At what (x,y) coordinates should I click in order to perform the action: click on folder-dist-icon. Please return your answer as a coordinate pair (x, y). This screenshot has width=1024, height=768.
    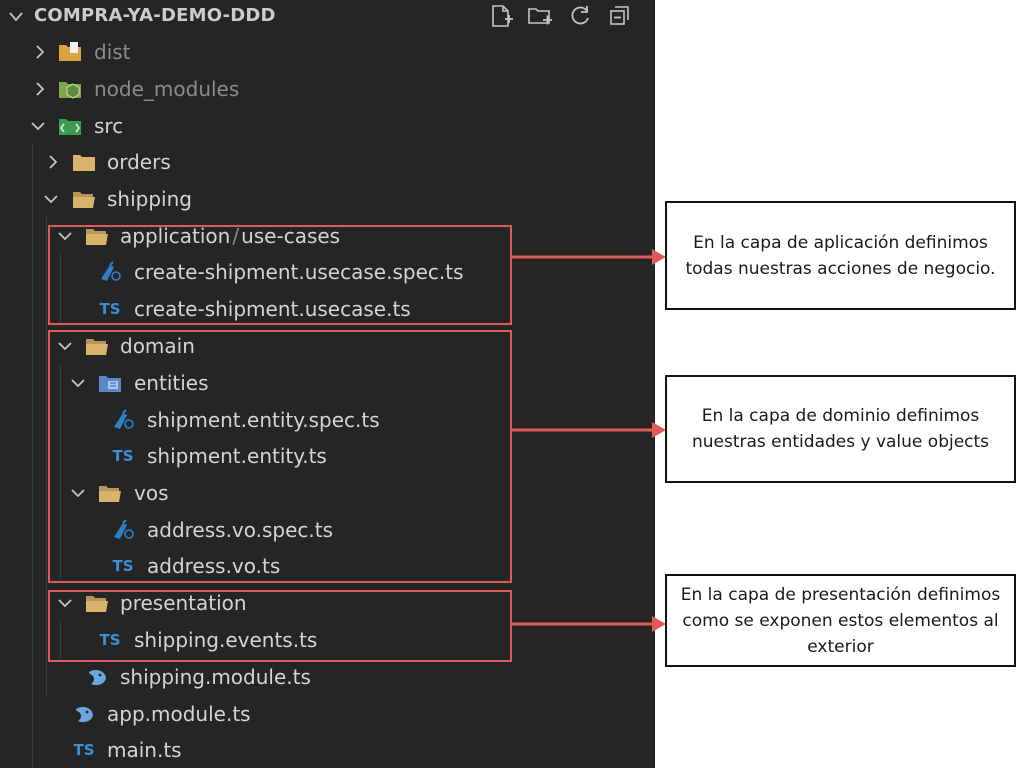
    Looking at the image, I should click on (70, 51).